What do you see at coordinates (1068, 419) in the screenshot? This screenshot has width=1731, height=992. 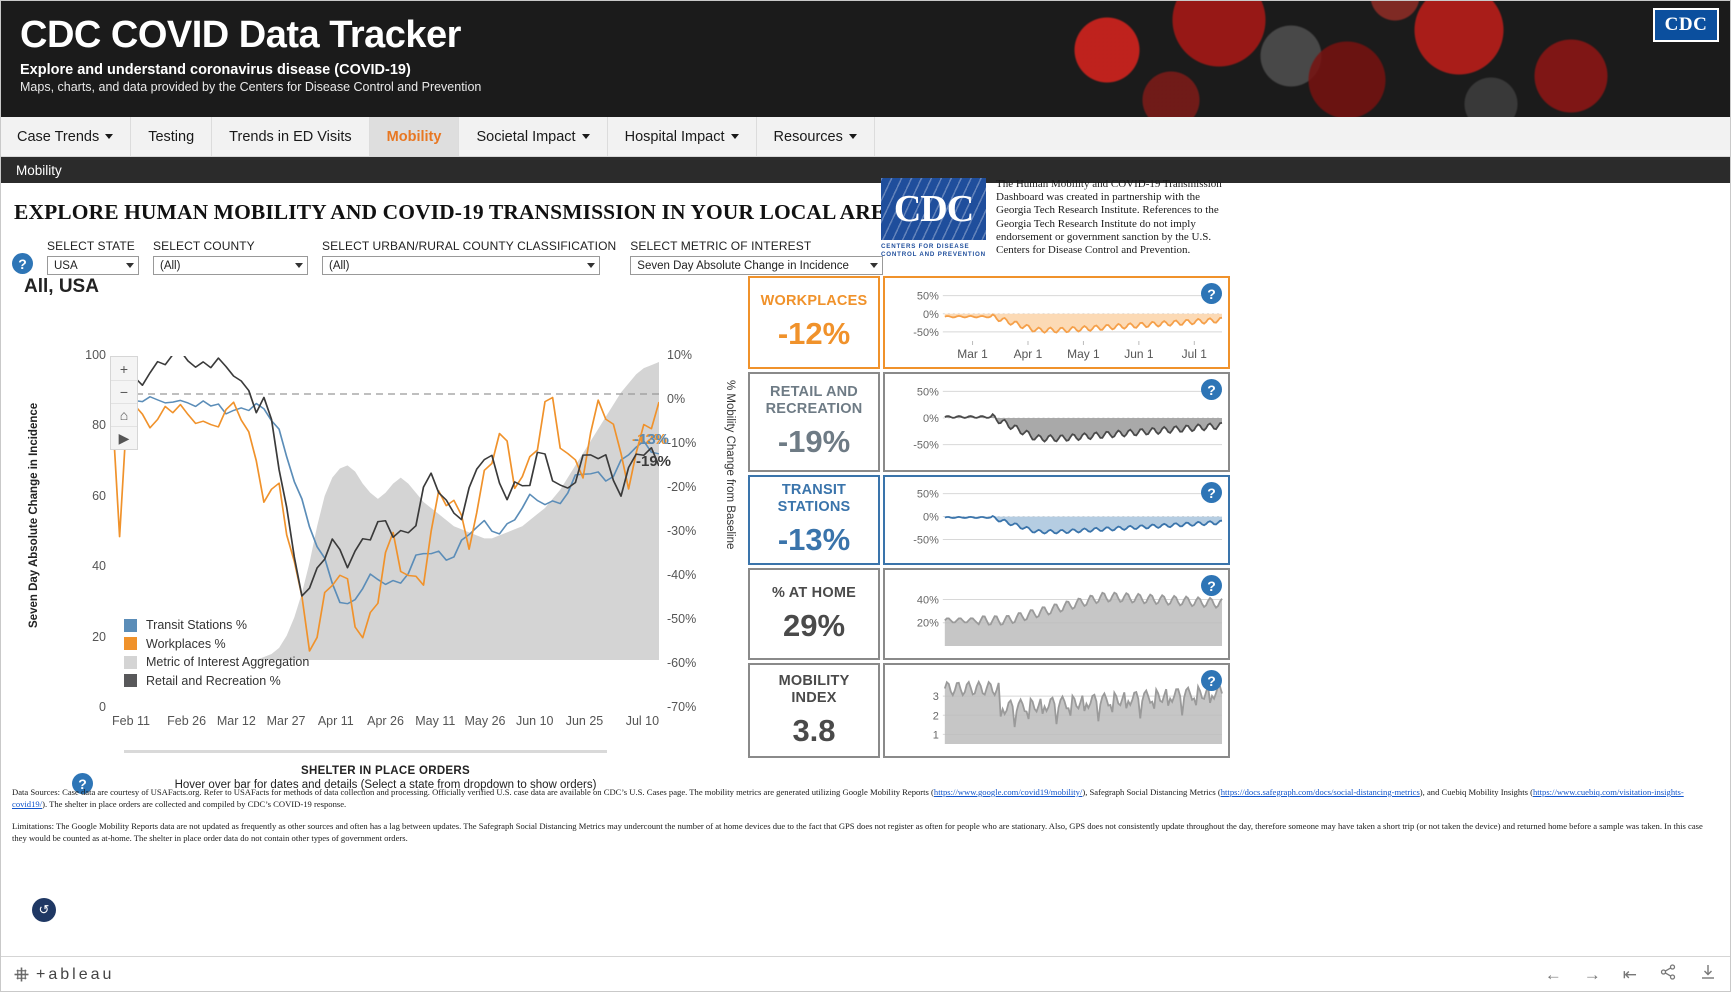 I see `sparkline-svg: 50% 0% -50%` at bounding box center [1068, 419].